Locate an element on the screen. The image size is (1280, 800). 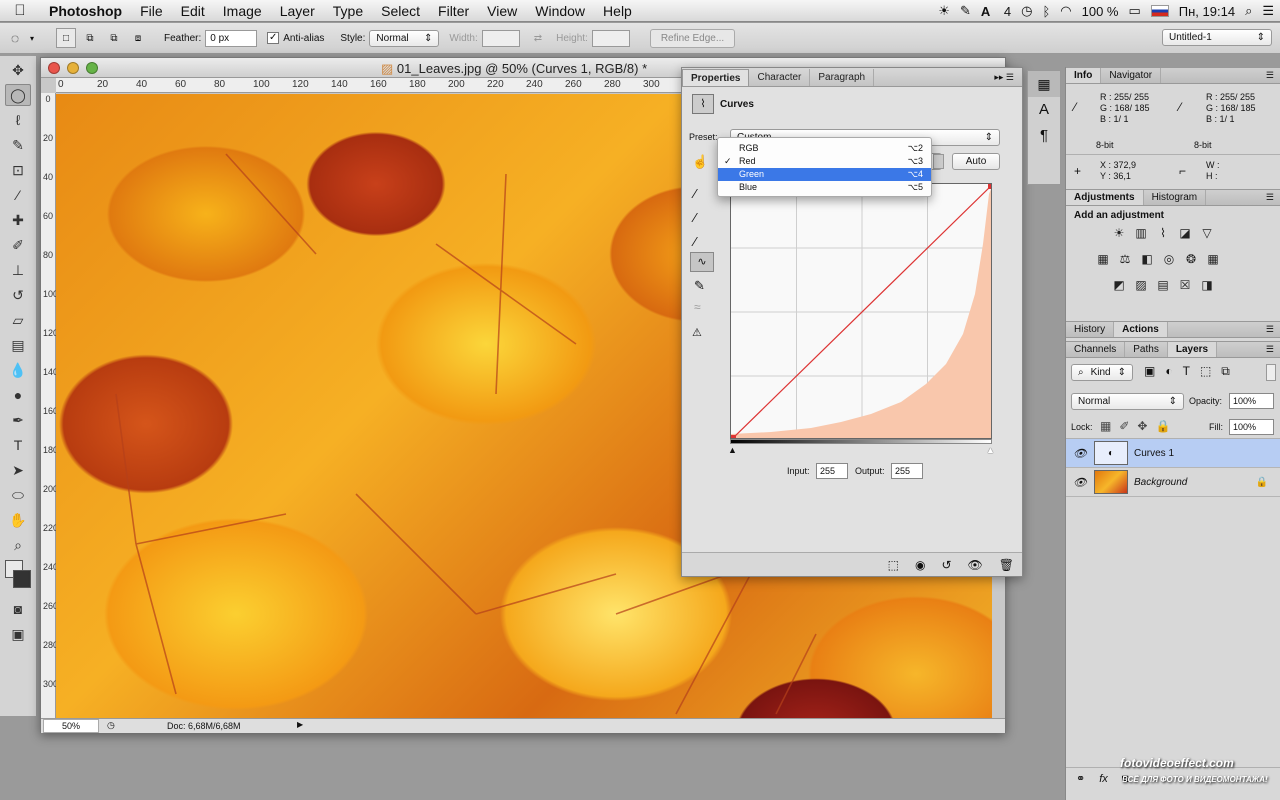
lock-image-icon: ✐ is located at coordinates (1128, 426).